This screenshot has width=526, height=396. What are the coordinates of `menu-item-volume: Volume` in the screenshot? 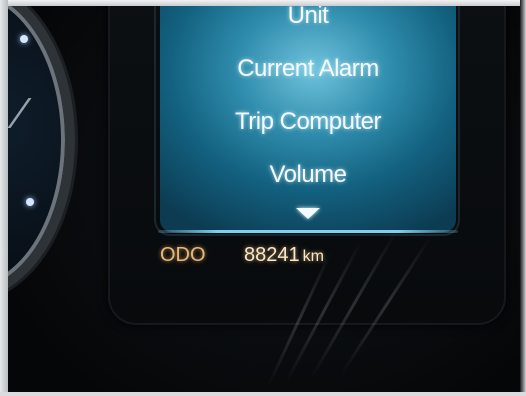 It's located at (308, 175).